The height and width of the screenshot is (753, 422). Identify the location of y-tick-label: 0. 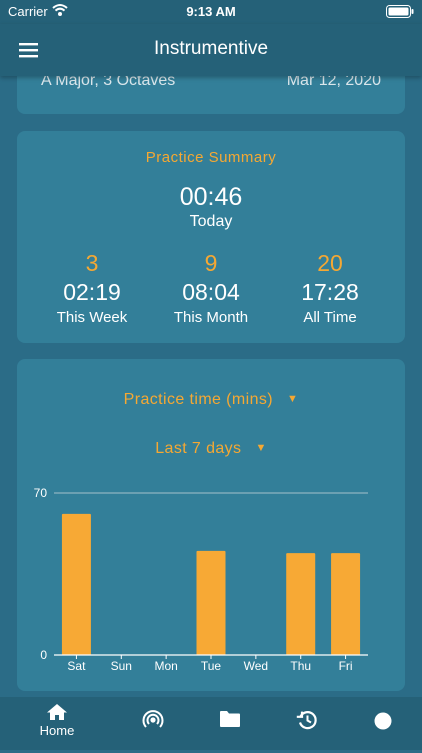
(43, 655).